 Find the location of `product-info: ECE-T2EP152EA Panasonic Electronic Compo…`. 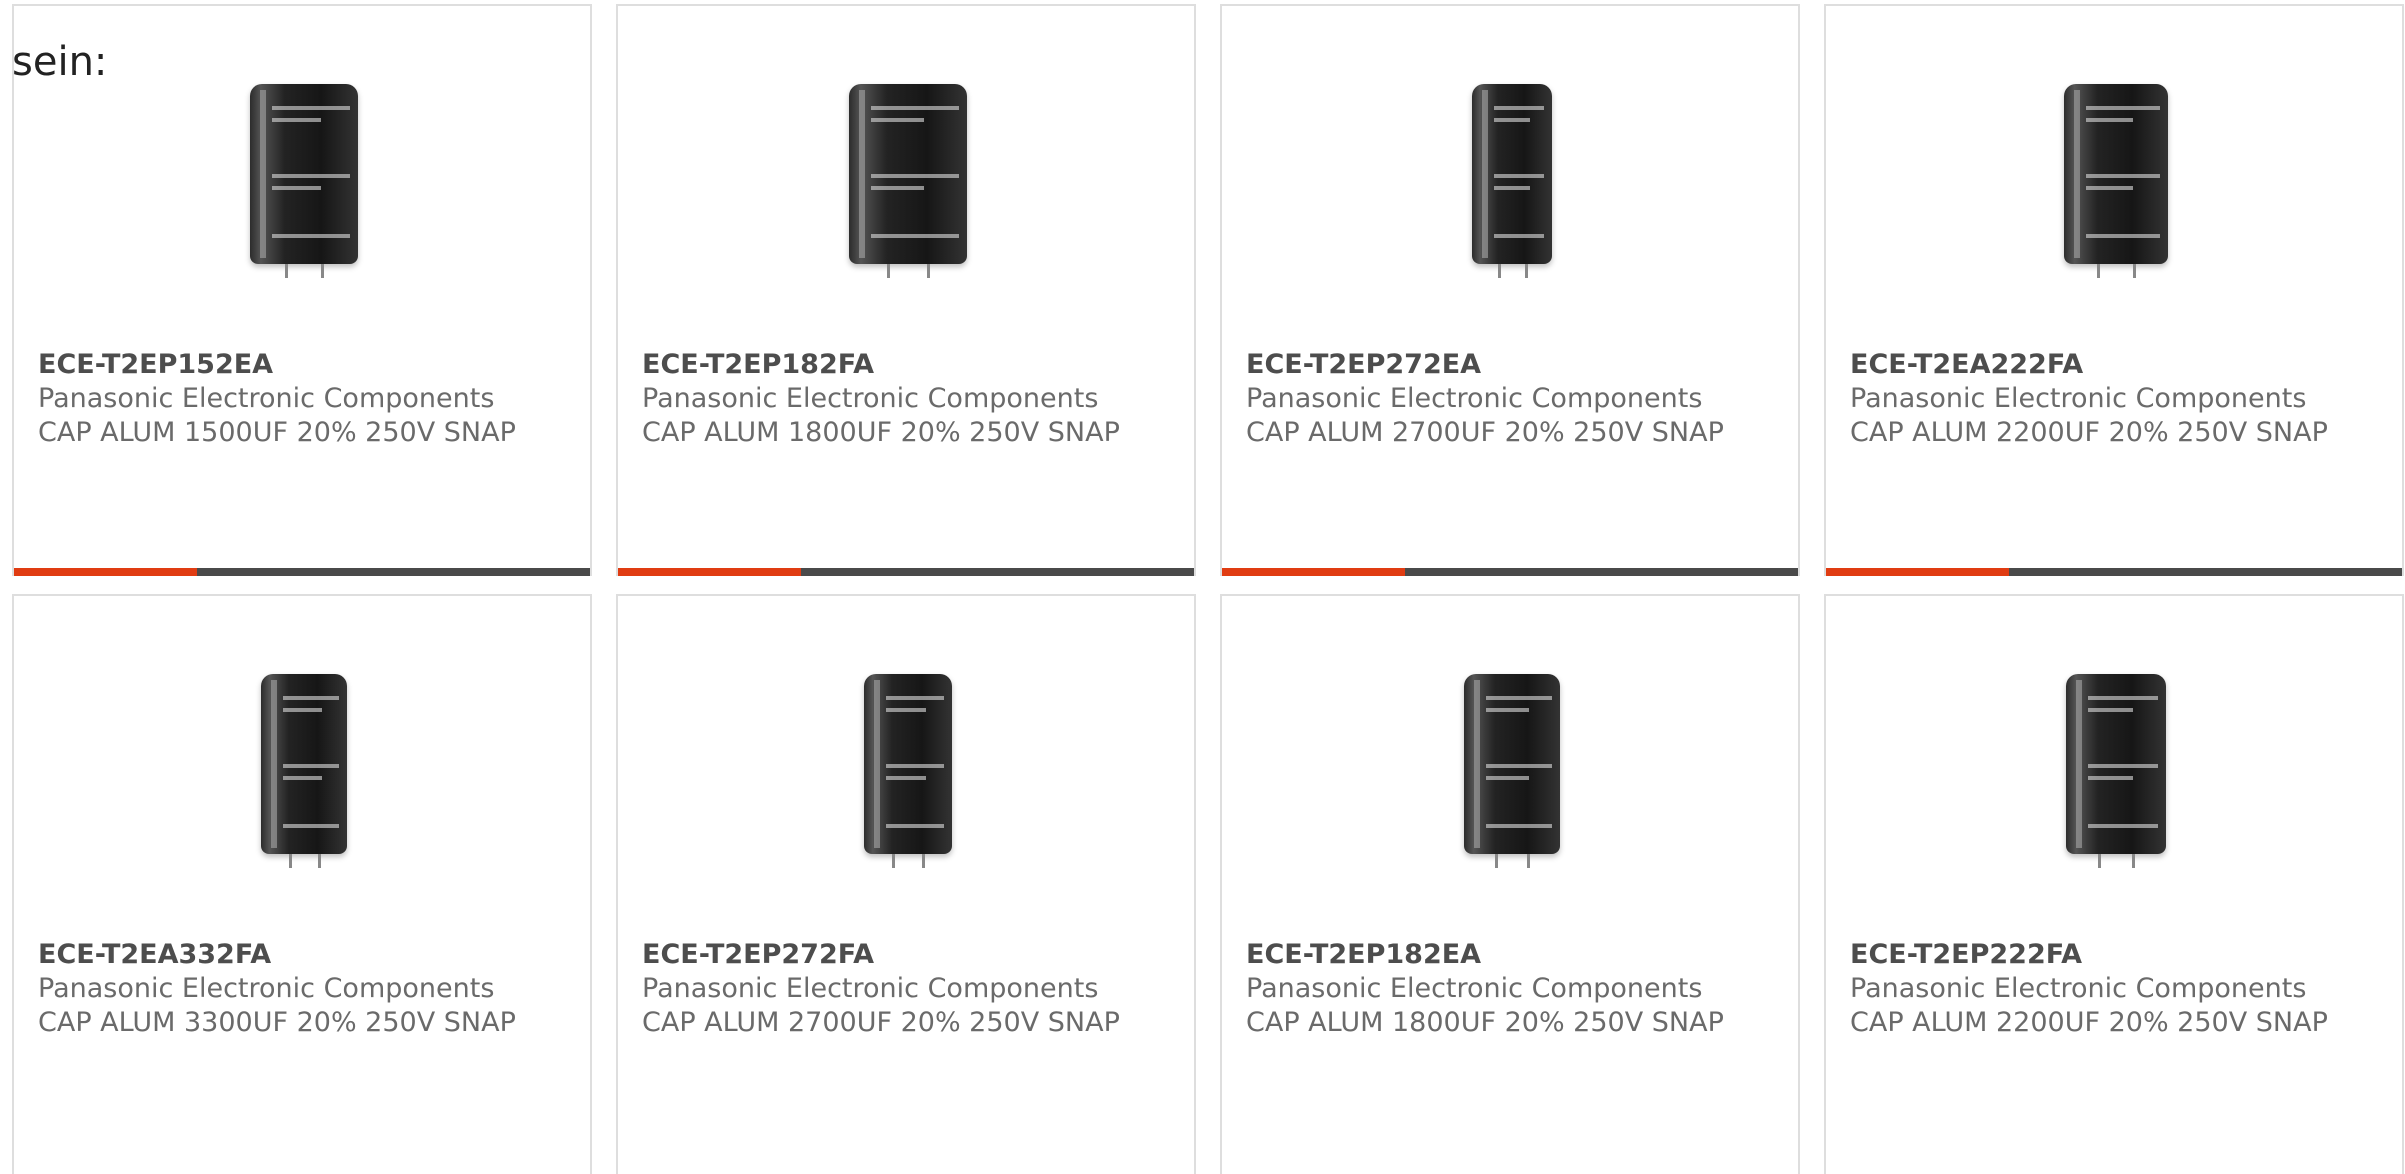

product-info: ECE-T2EP152EA Panasonic Electronic Compo… is located at coordinates (288, 399).